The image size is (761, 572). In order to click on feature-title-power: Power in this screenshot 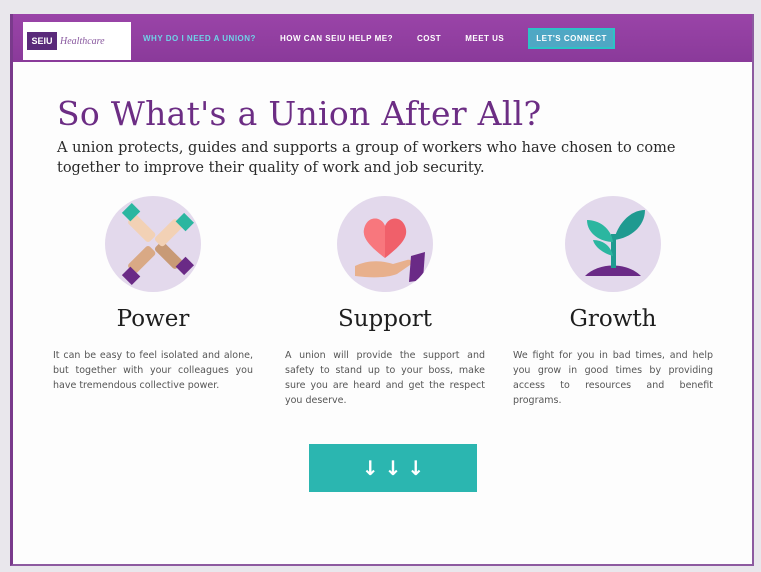, I will do `click(153, 319)`.